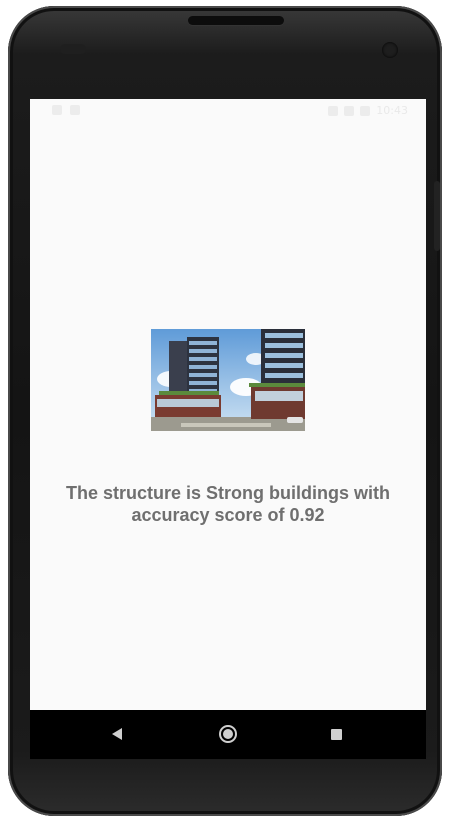  What do you see at coordinates (236, 20) in the screenshot?
I see `earpiece-speaker` at bounding box center [236, 20].